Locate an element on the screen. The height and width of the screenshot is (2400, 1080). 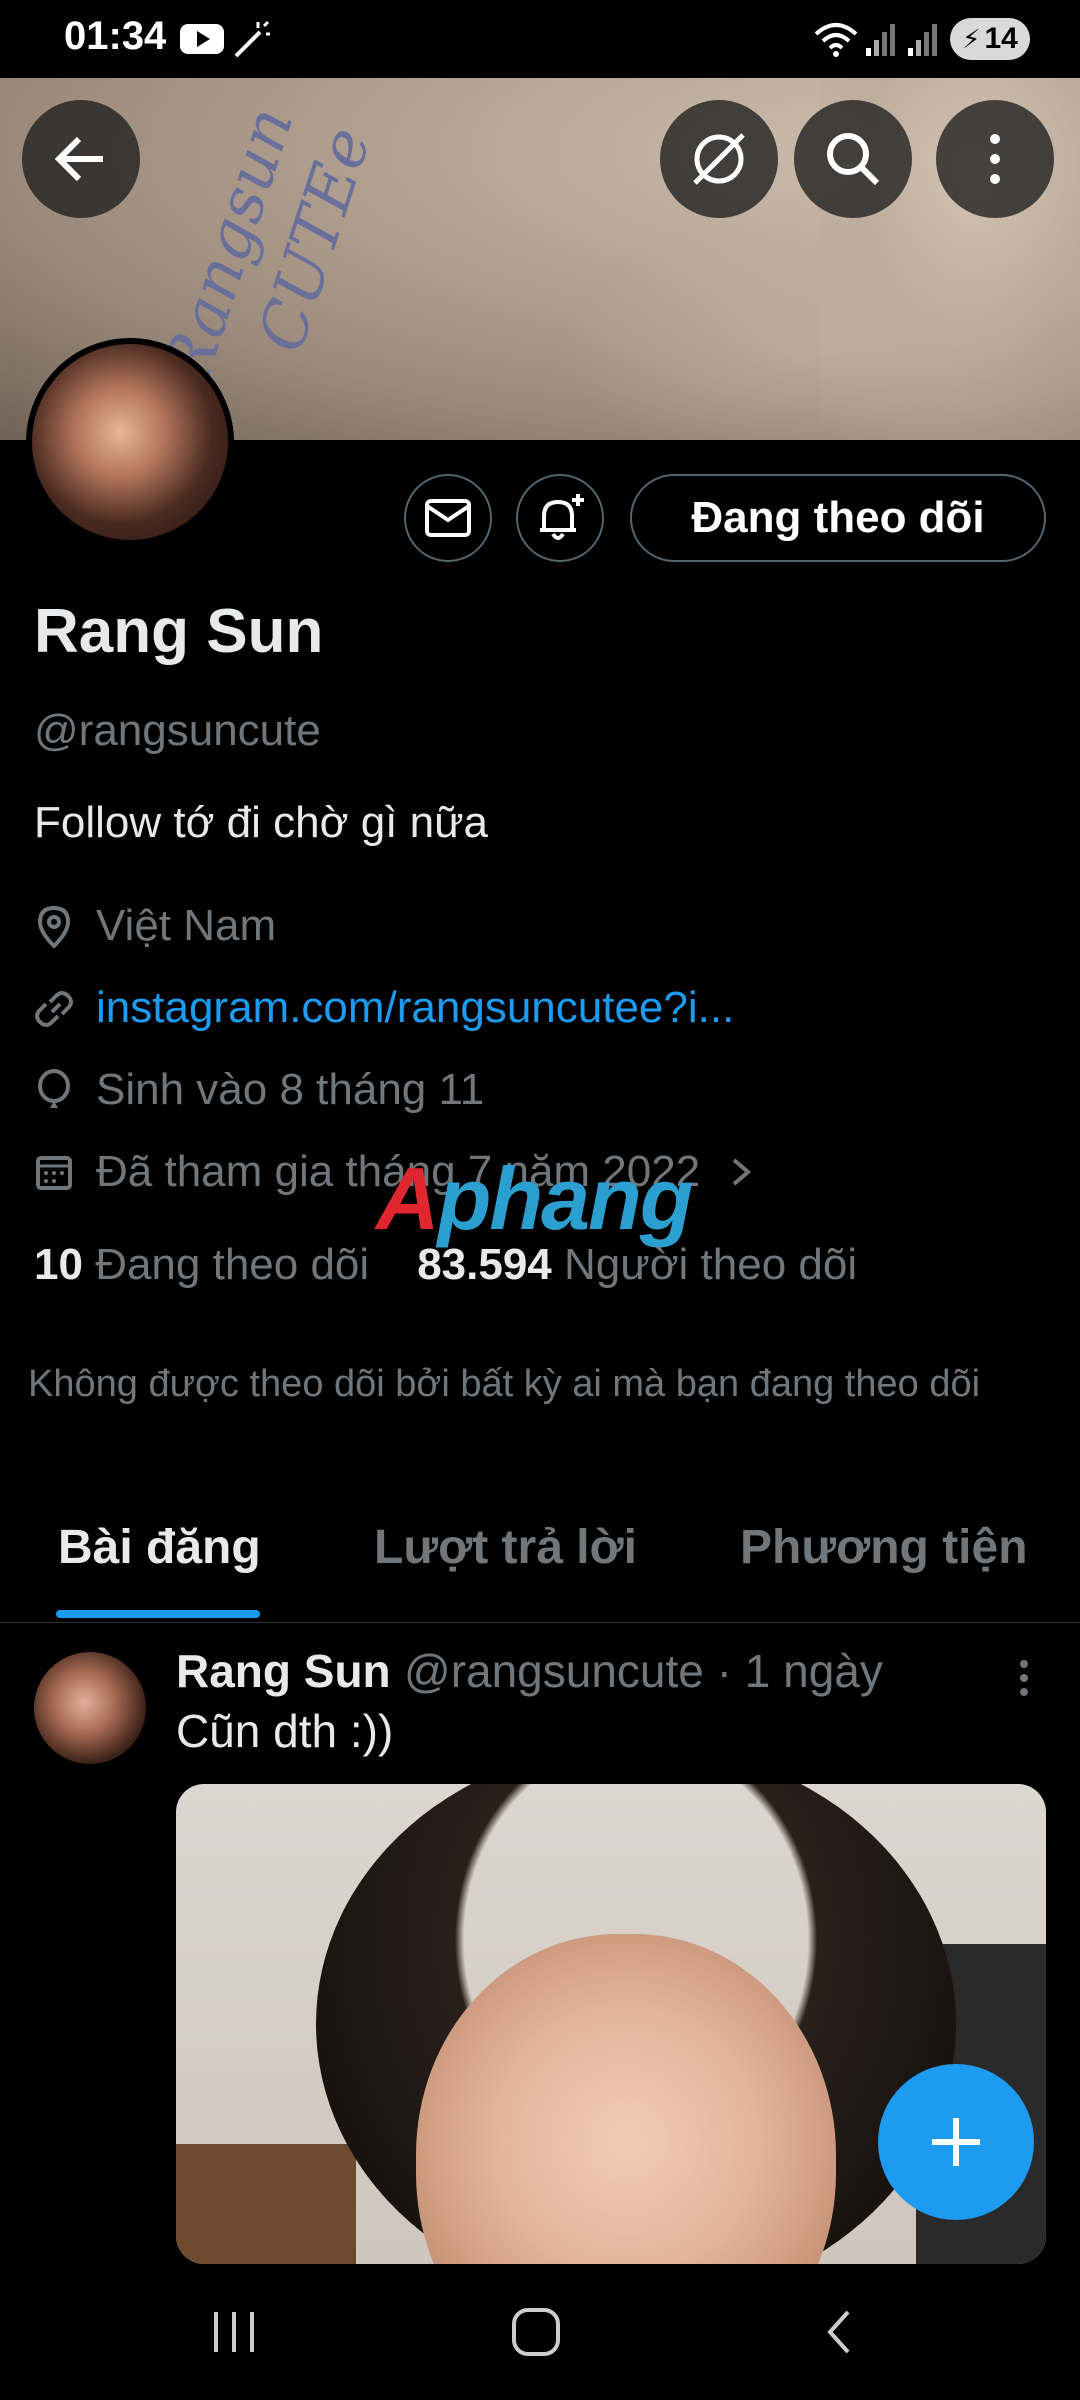
system-nav-bar is located at coordinates (540, 2332).